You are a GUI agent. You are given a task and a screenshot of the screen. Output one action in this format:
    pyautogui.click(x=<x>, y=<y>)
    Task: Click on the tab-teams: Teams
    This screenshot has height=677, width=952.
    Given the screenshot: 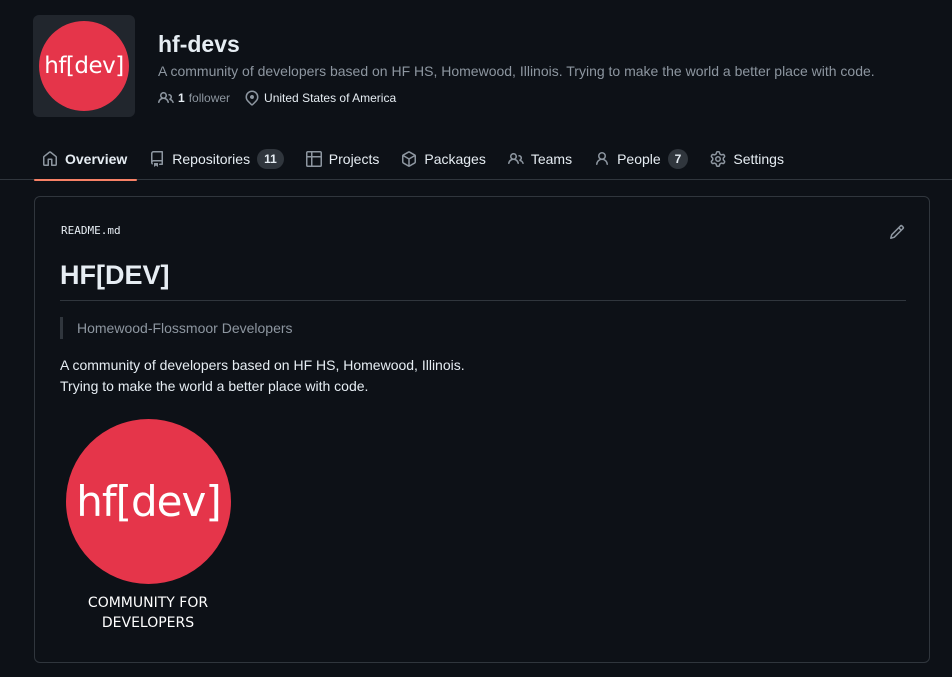 What is the action you would take?
    pyautogui.click(x=541, y=159)
    